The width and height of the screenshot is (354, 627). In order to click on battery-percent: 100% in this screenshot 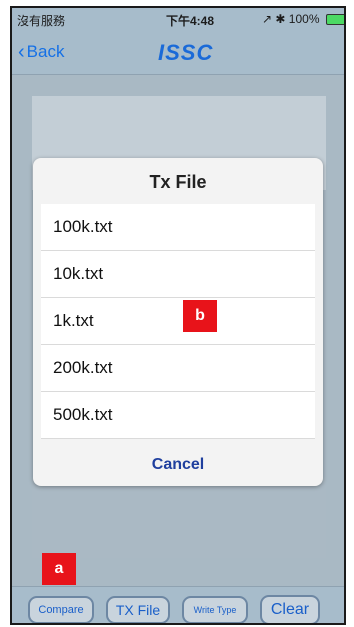, I will do `click(304, 19)`.